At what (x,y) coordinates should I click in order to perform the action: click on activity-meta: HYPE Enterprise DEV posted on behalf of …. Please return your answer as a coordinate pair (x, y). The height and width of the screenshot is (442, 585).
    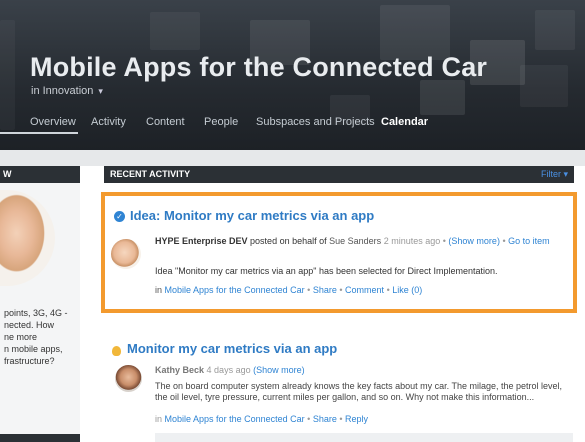
    Looking at the image, I should click on (364, 241).